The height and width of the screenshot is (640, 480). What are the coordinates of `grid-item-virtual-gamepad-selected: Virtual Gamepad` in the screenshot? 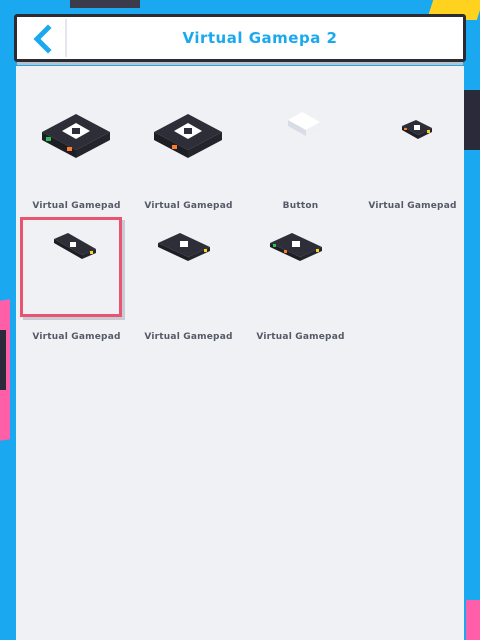 It's located at (74, 279).